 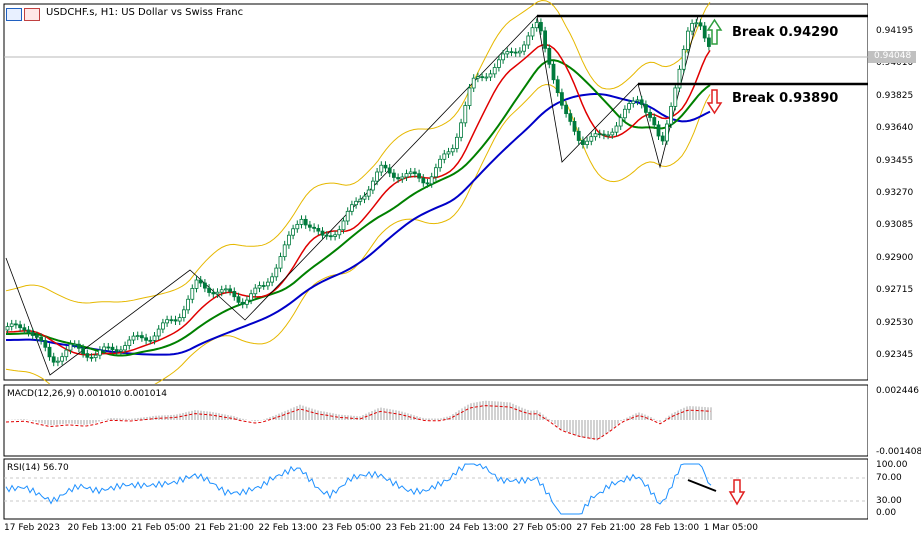 I want to click on time-tick: 20 Feb 13:00, so click(x=97, y=528).